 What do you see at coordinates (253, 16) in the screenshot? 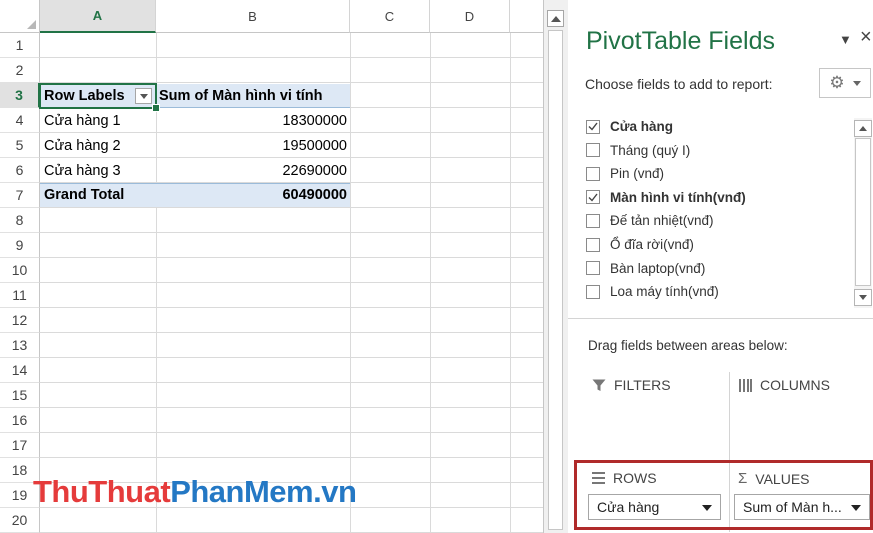
I see `column-header-b: B` at bounding box center [253, 16].